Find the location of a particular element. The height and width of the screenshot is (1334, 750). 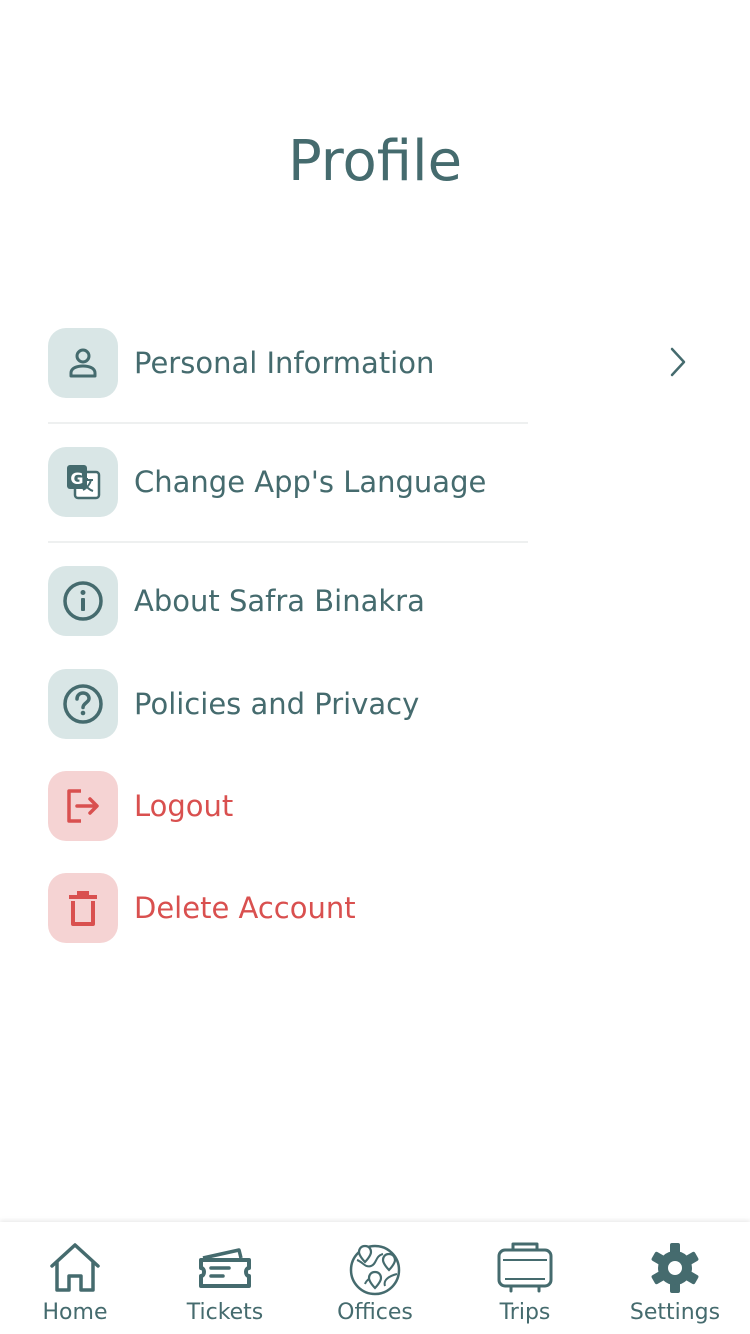

menu-label: About Safra Binakra is located at coordinates (279, 601).